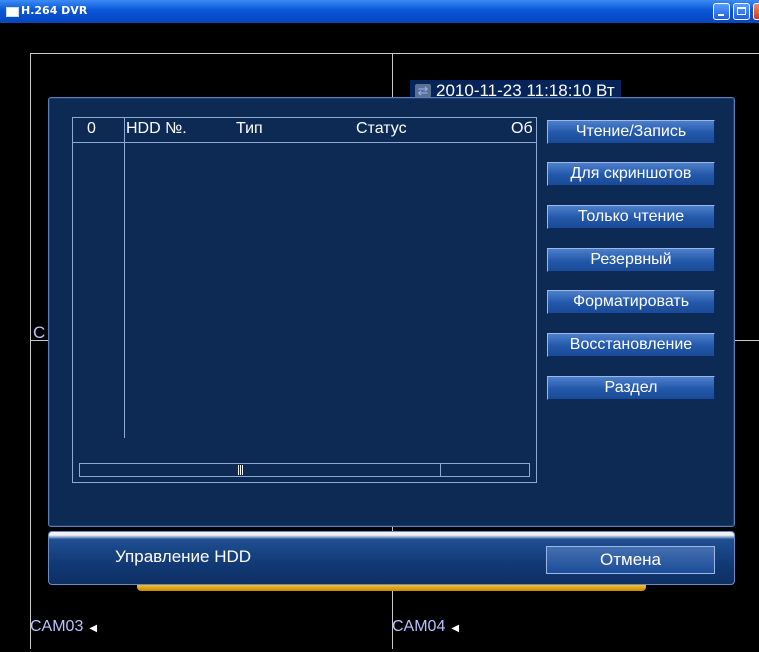 This screenshot has width=759, height=652. I want to click on close-icon: ✕, so click(756, 11).